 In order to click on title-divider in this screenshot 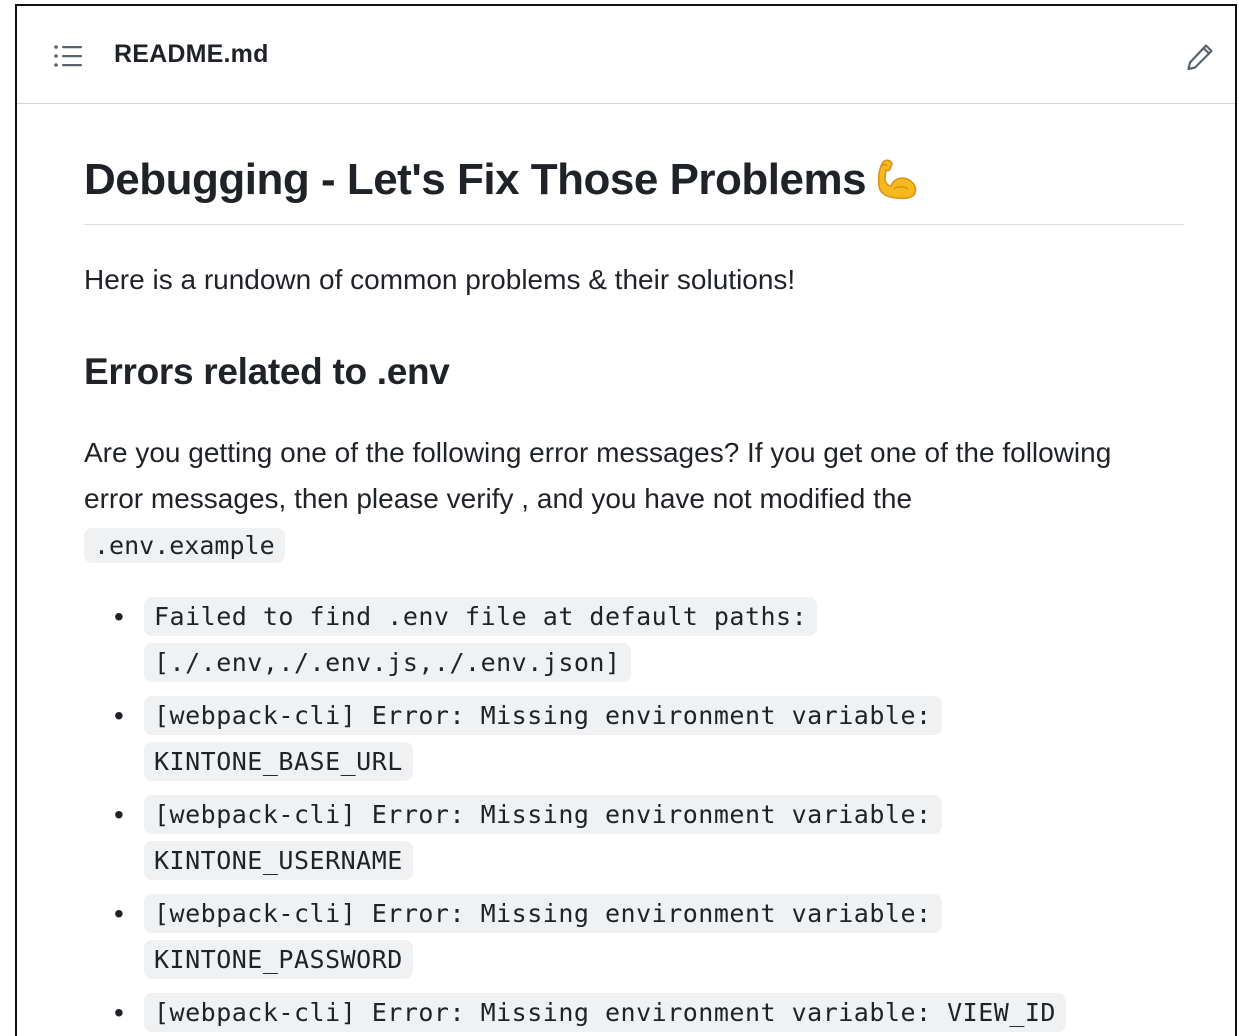, I will do `click(634, 224)`.